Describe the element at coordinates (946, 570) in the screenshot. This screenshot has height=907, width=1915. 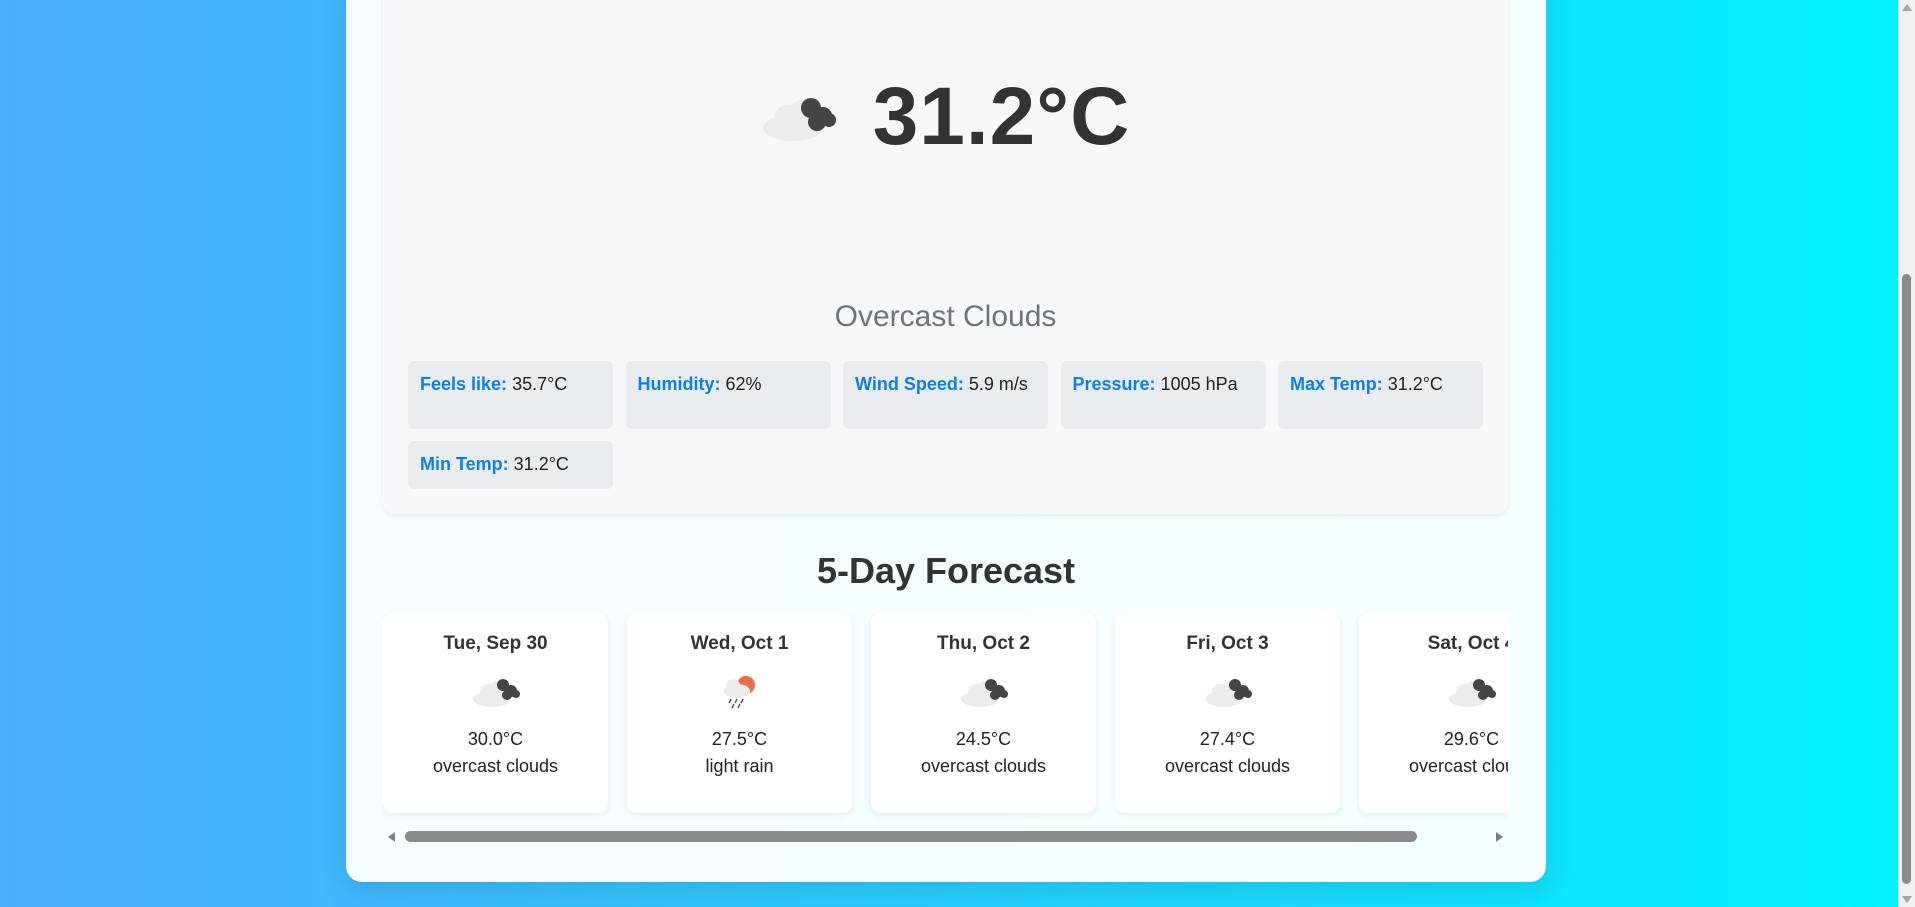
I see `forecast-title: 5-Day Forecast` at that location.